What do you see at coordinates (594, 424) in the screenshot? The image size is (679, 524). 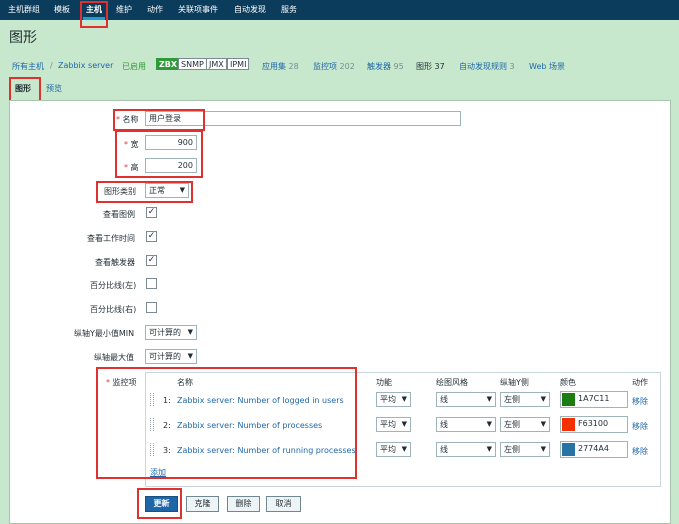 I see `color-picker: F63100` at bounding box center [594, 424].